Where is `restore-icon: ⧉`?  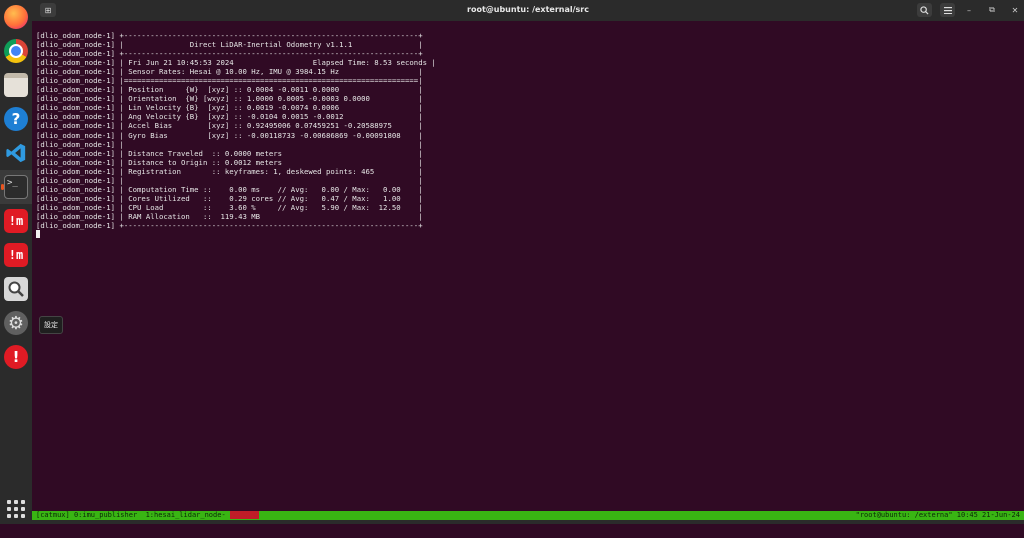
restore-icon: ⧉ is located at coordinates (992, 9).